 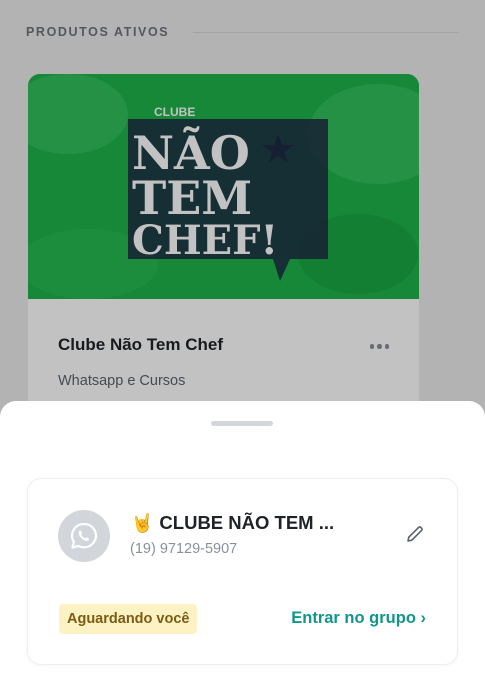 I want to click on status-badge: Aguardando você, so click(x=128, y=619).